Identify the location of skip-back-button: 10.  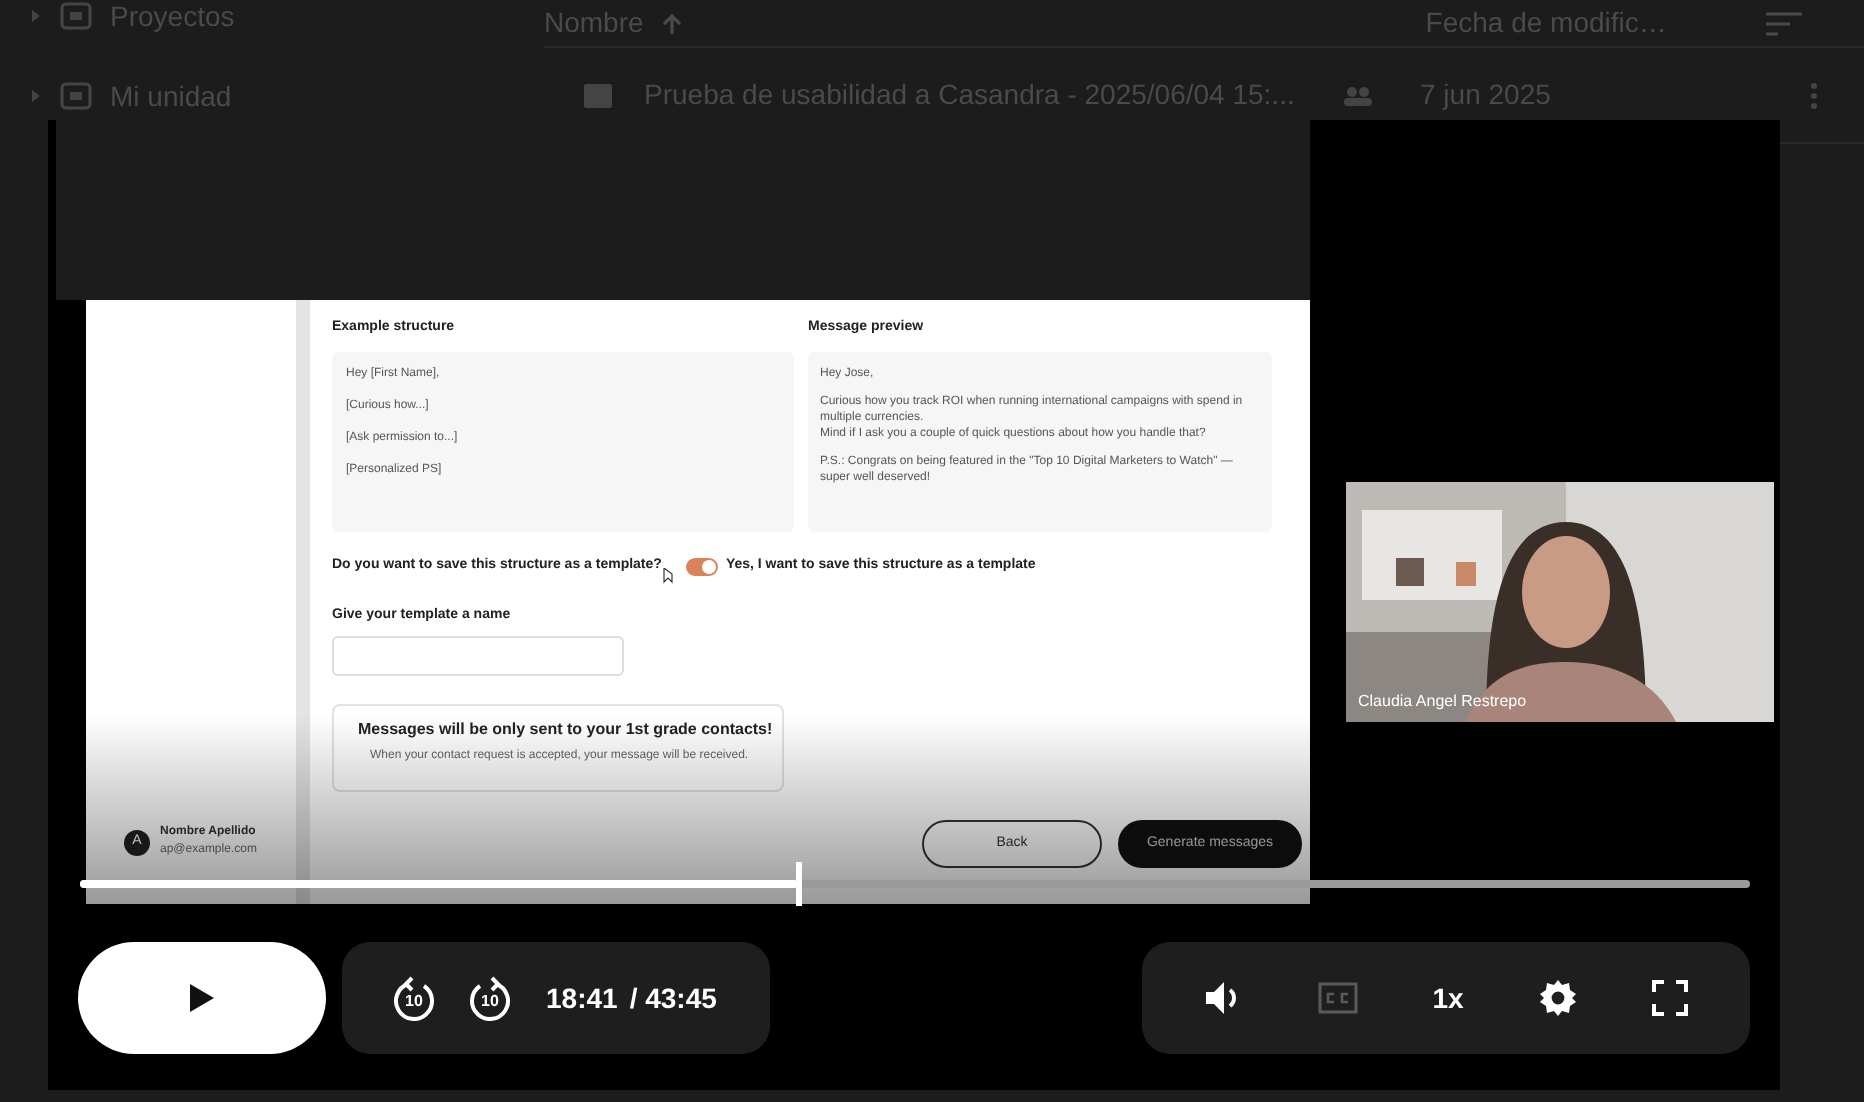
(414, 998).